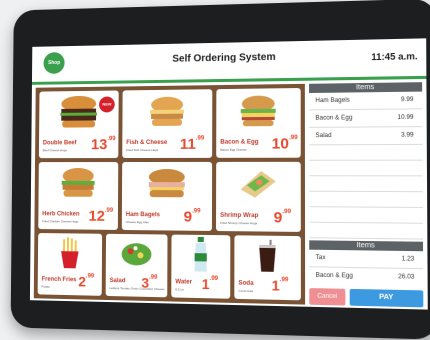 The image size is (430, 340). What do you see at coordinates (334, 276) in the screenshot?
I see `total-label: Bacon & Egg` at bounding box center [334, 276].